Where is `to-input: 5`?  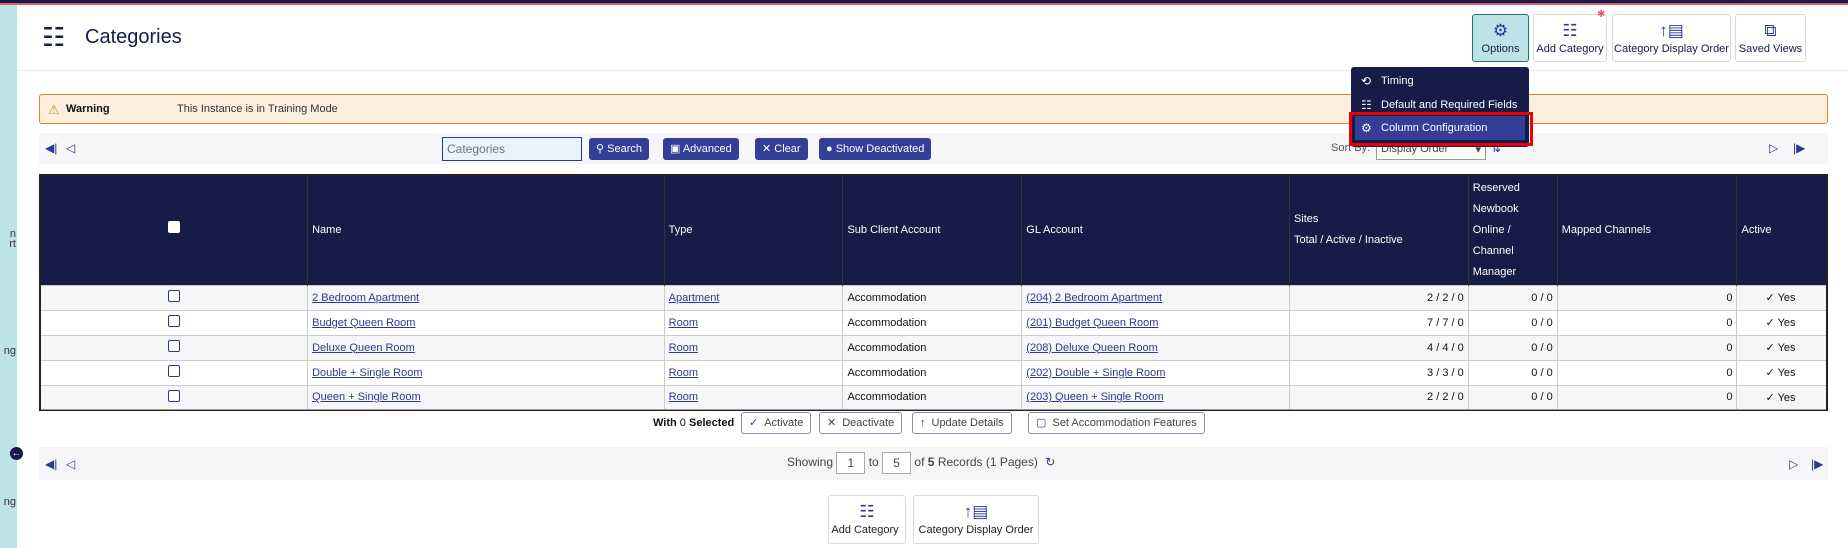
to-input: 5 is located at coordinates (897, 463).